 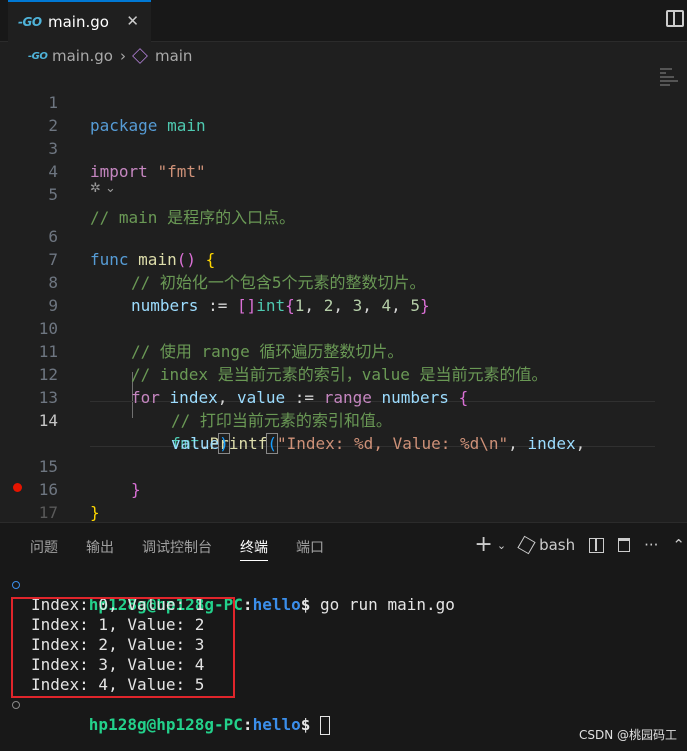 What do you see at coordinates (95, 512) in the screenshot?
I see `brace: }` at bounding box center [95, 512].